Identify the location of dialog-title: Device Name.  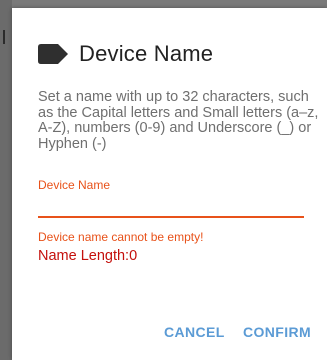
(146, 53).